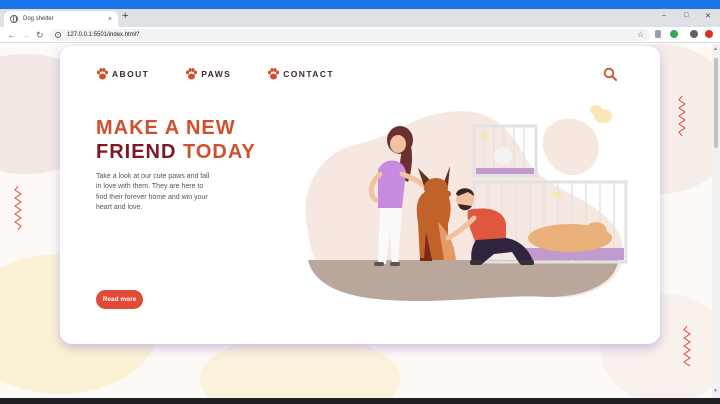  Describe the element at coordinates (176, 140) in the screenshot. I see `hero-title: MAKE A NEW FRIEND TODAY` at that location.